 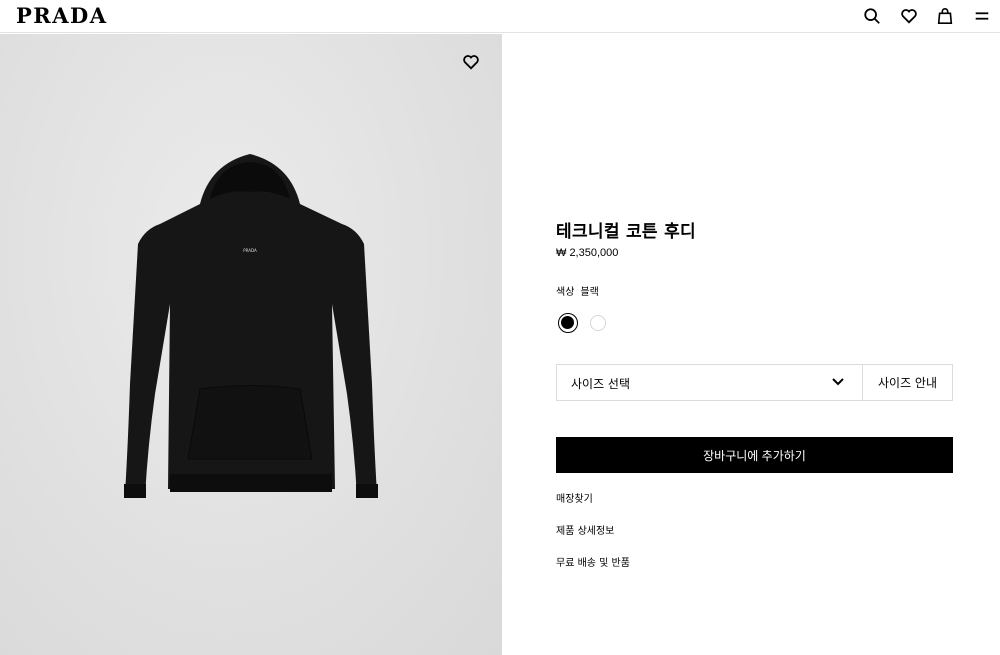 I want to click on product-details-link: 제품 상세정보, so click(x=585, y=529).